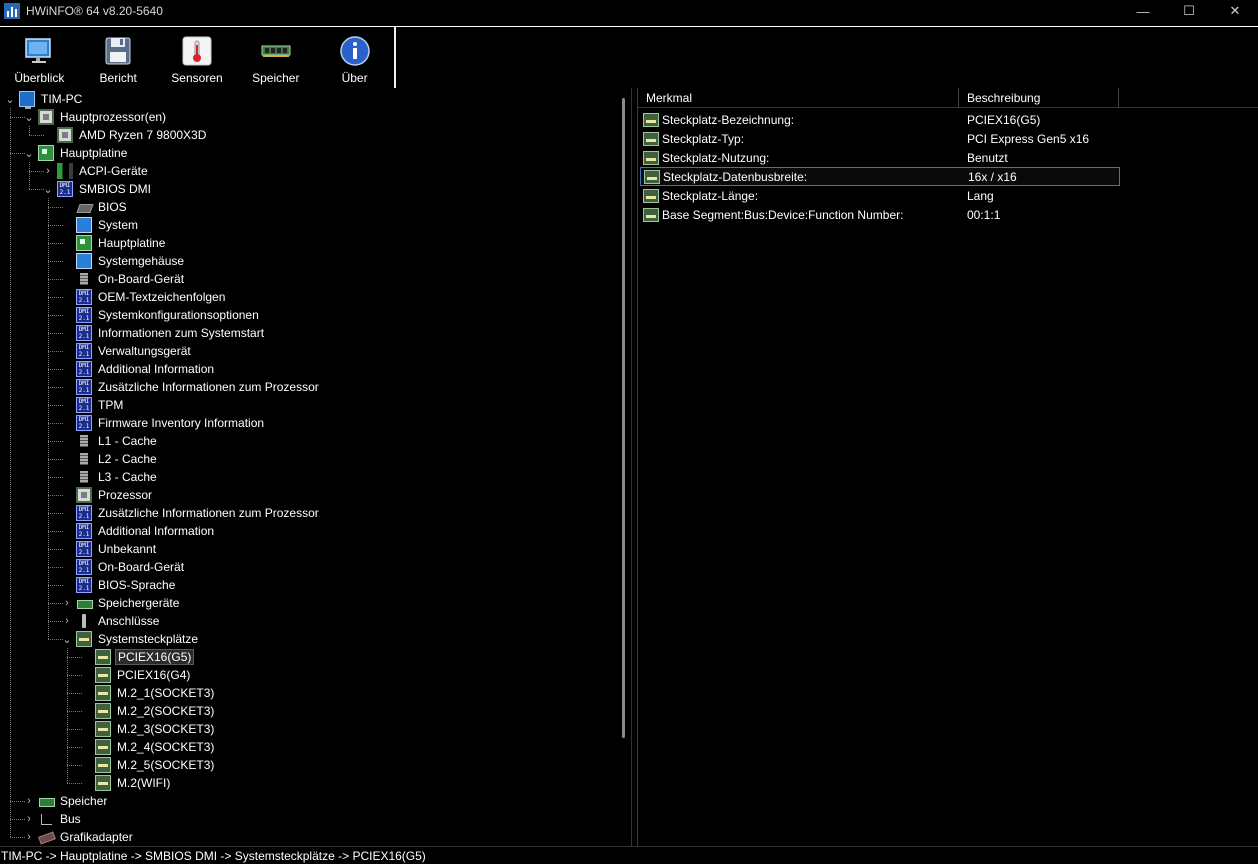 Image resolution: width=1258 pixels, height=864 pixels. Describe the element at coordinates (39, 58) in the screenshot. I see `overview-button: Überblick` at that location.